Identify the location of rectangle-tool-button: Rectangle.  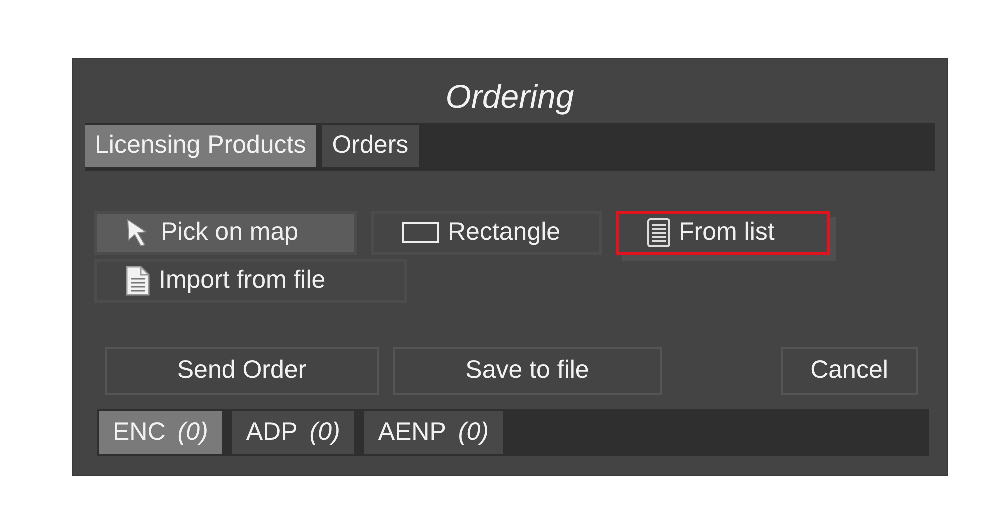
(486, 233).